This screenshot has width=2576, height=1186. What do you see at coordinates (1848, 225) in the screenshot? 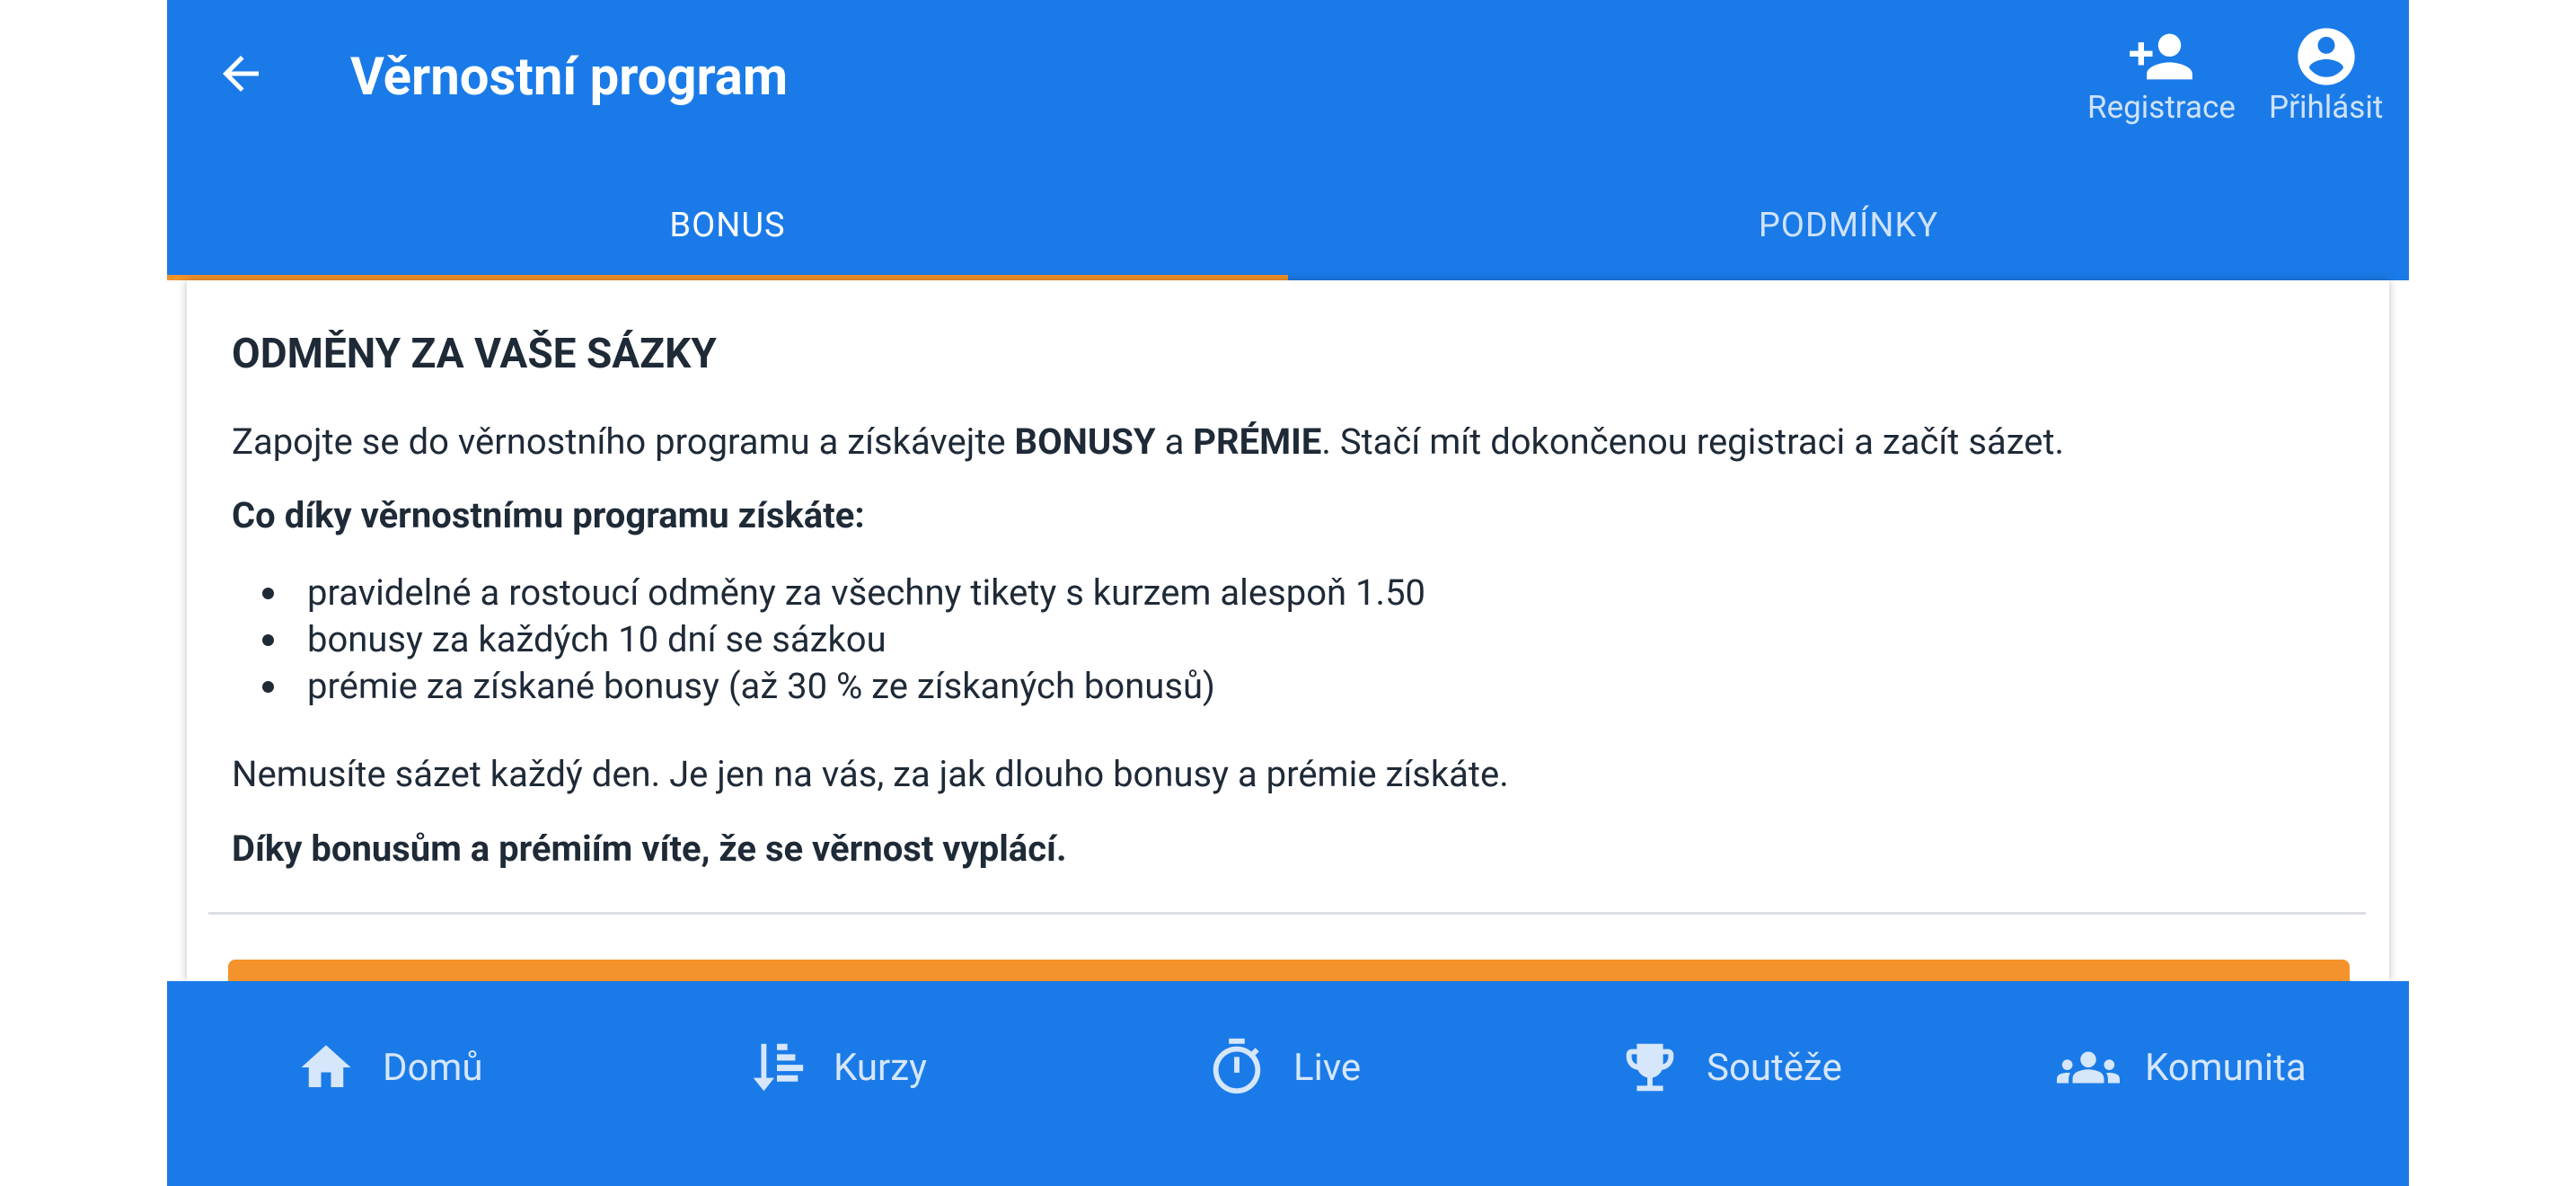
I see `tab-conditions: PODMÍNKY` at bounding box center [1848, 225].